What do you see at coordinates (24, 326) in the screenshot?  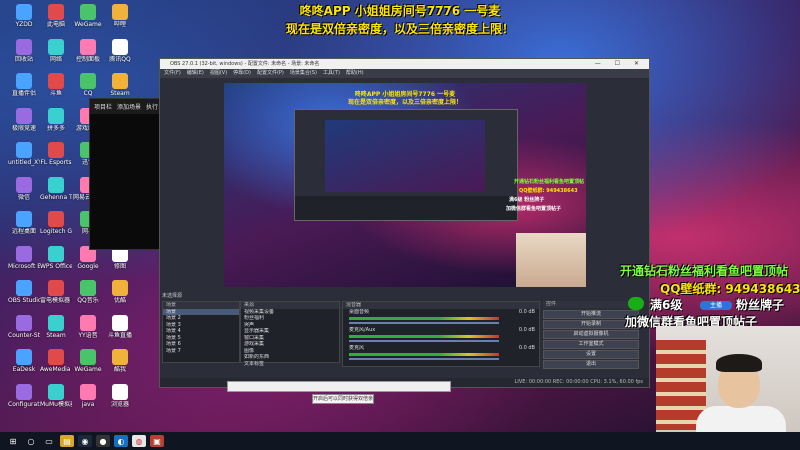 I see `desktop-icon: Counter-Strike` at bounding box center [24, 326].